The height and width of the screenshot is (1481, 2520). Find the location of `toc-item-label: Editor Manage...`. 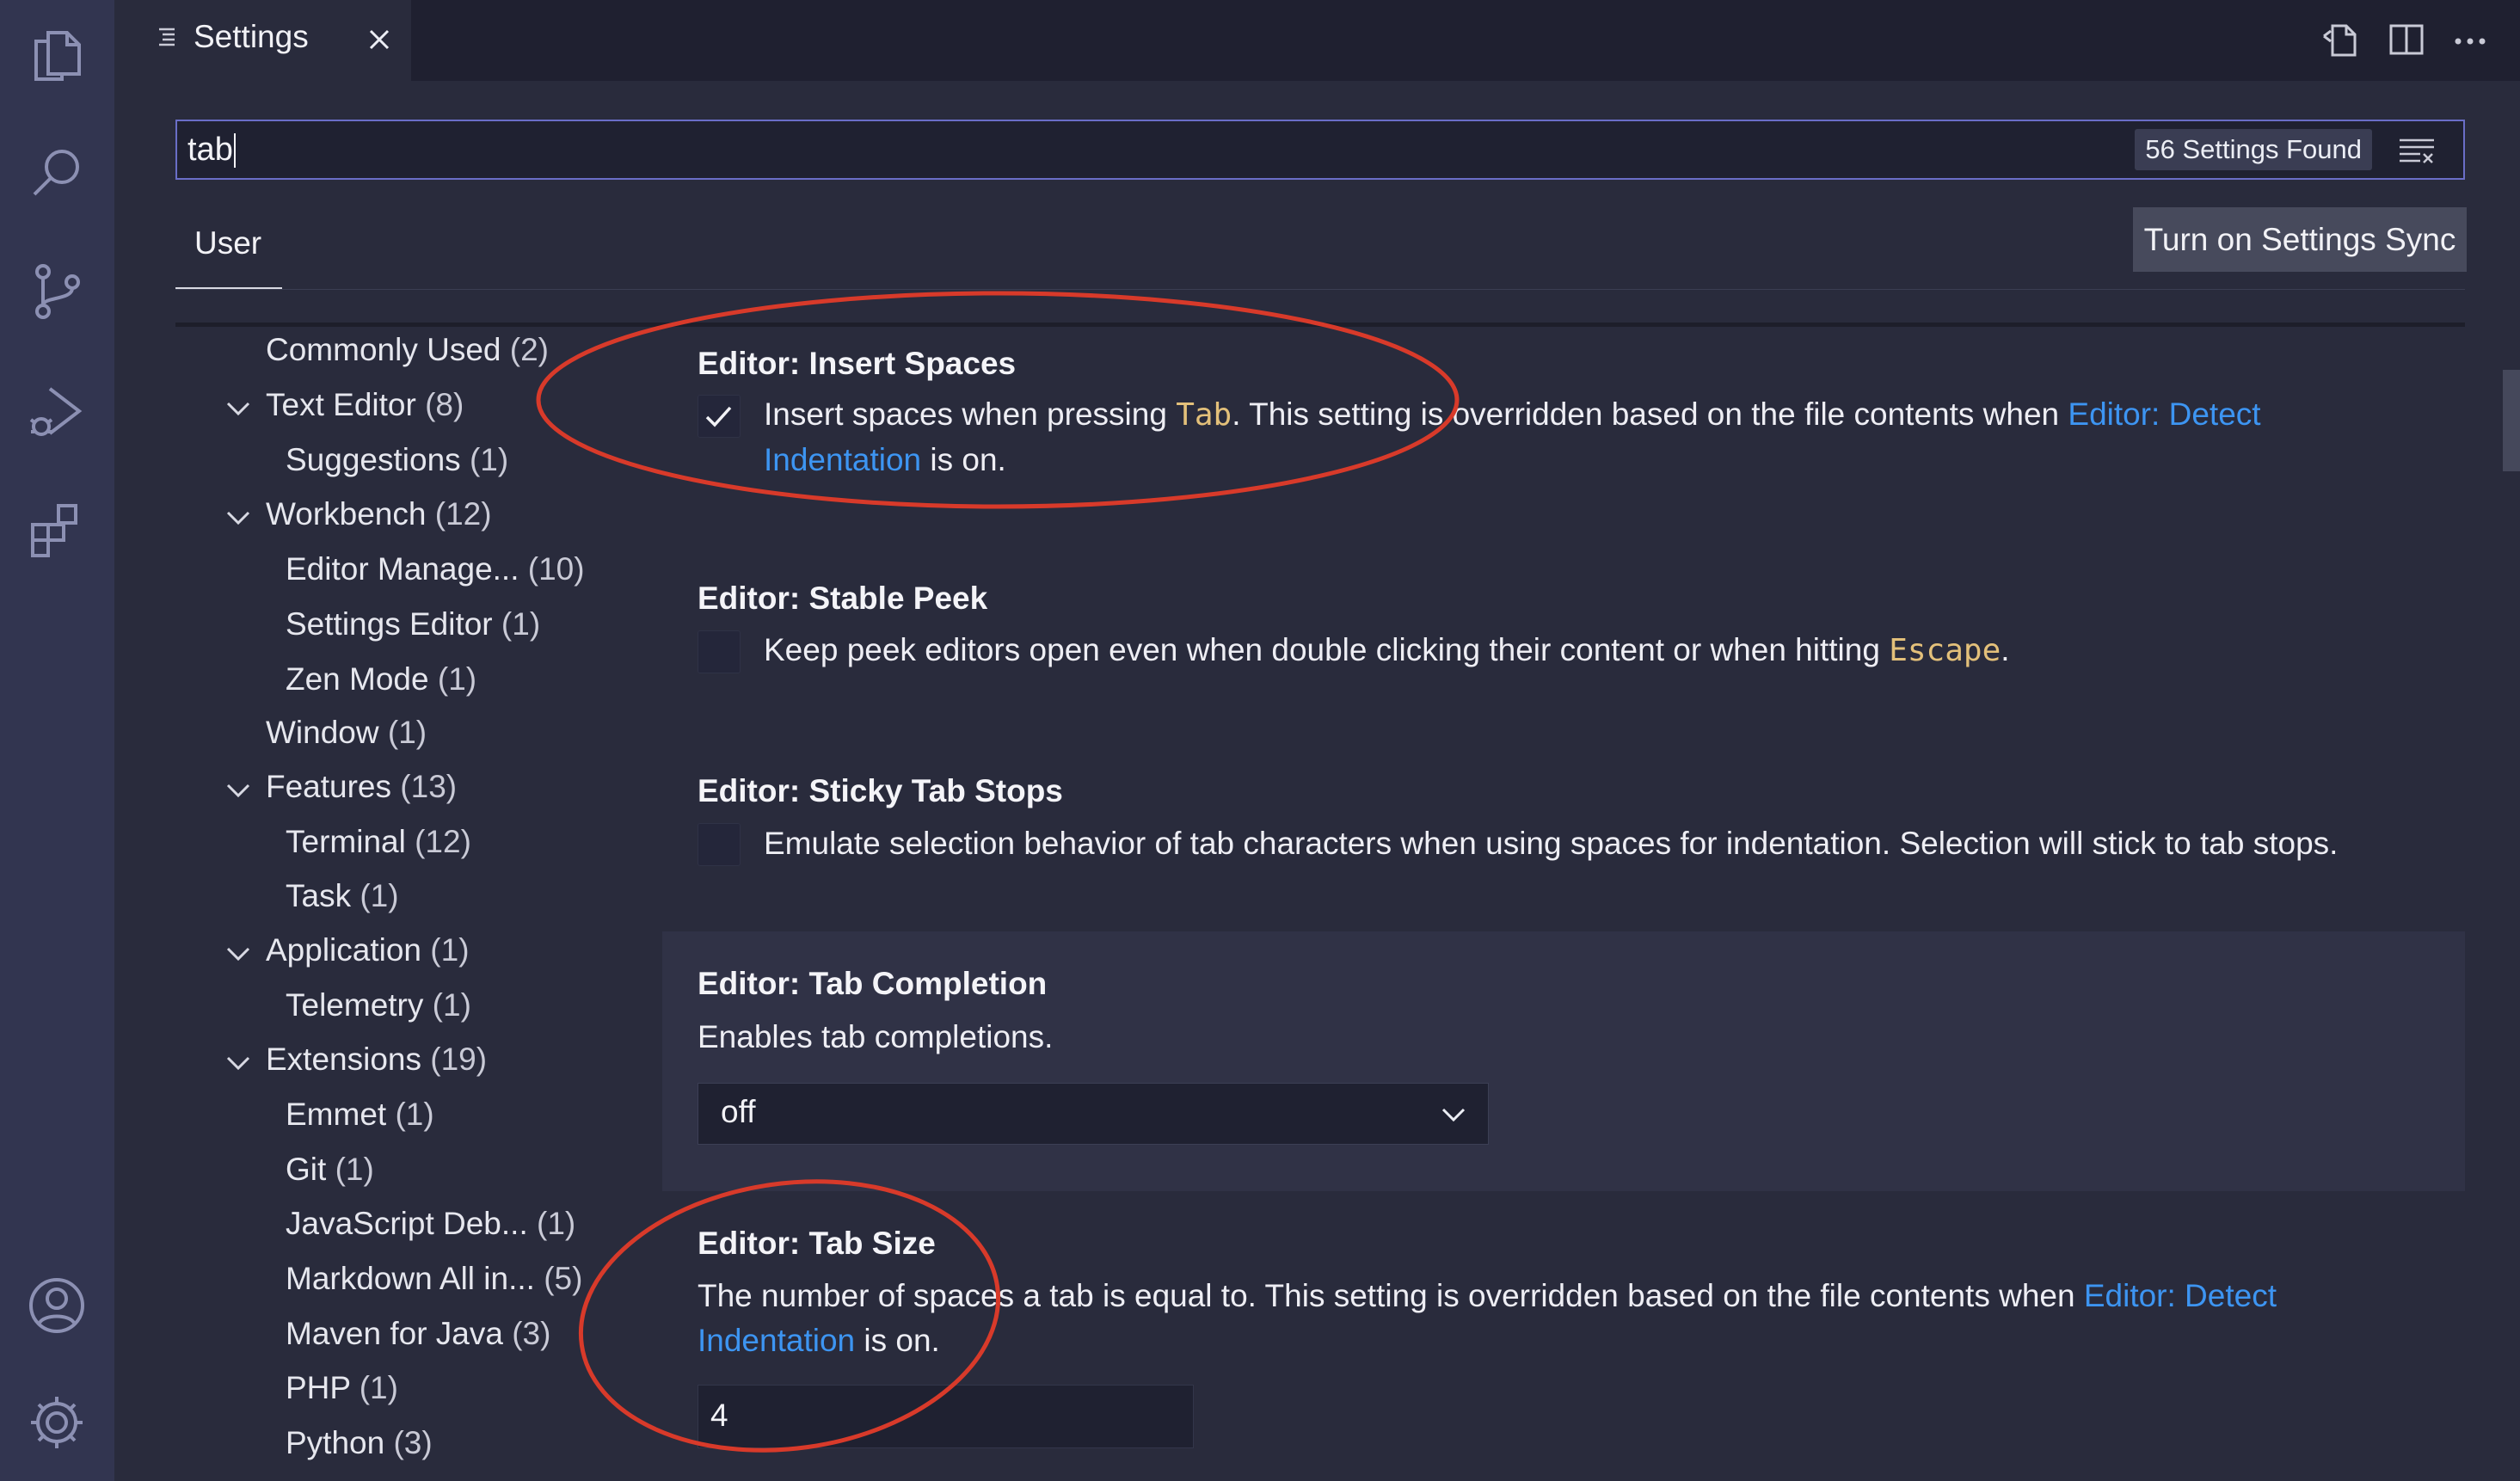

toc-item-label: Editor Manage... is located at coordinates (403, 569).